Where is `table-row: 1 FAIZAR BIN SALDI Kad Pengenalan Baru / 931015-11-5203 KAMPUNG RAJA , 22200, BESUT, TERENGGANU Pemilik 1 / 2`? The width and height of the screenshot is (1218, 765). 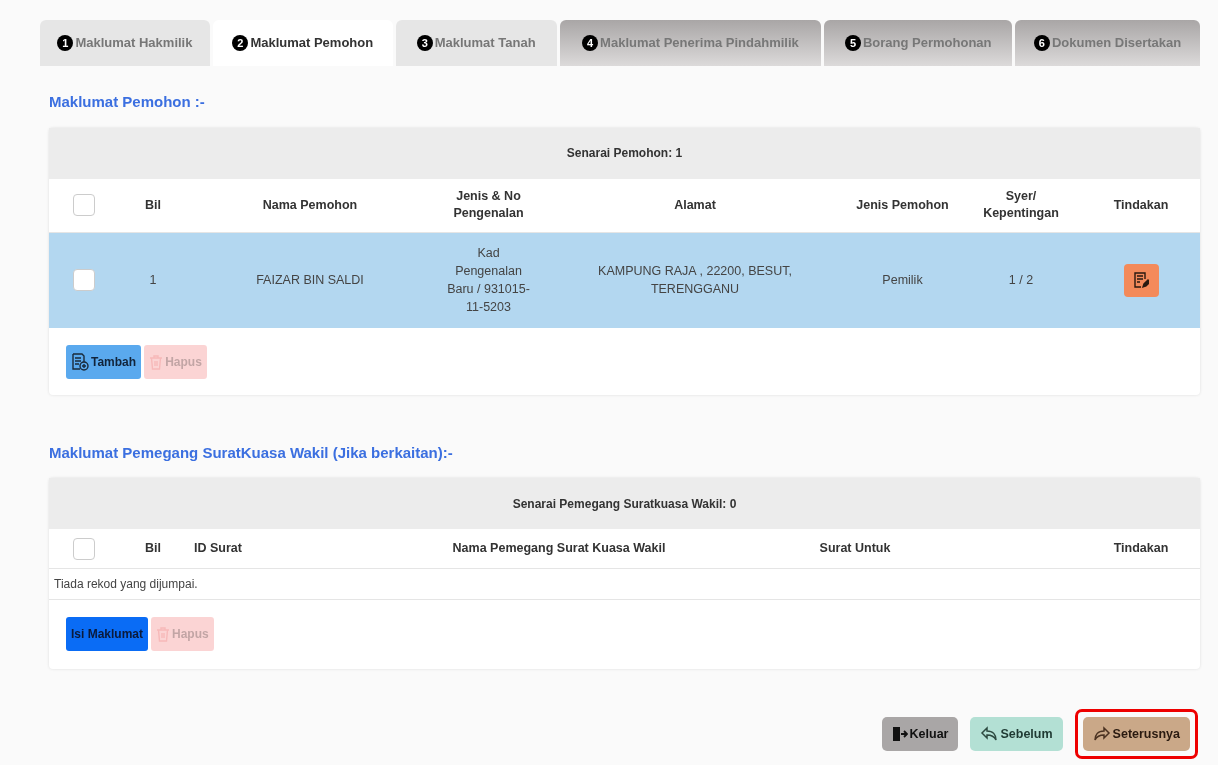 table-row: 1 FAIZAR BIN SALDI Kad Pengenalan Baru / 931015-11-5203 KAMPUNG RAJA , 22200, BESUT, TERENGGANU Pemilik 1 / 2 is located at coordinates (624, 280).